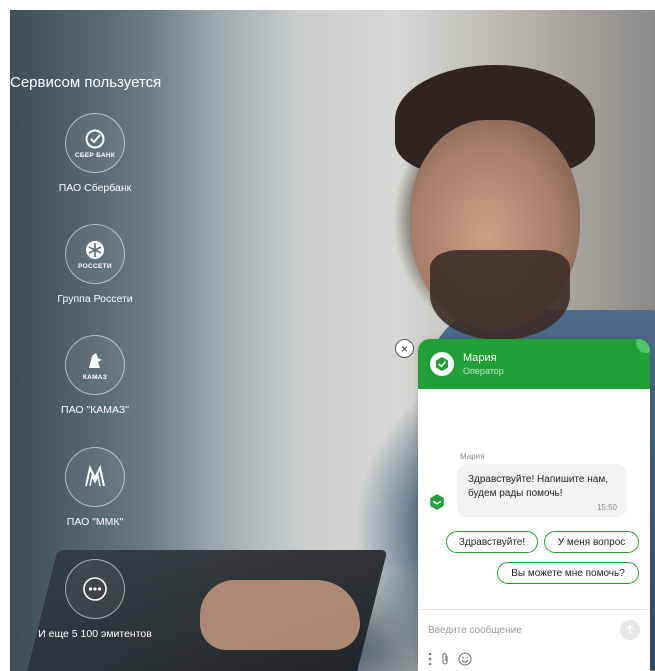  I want to click on vertical-dots-icon, so click(430, 659).